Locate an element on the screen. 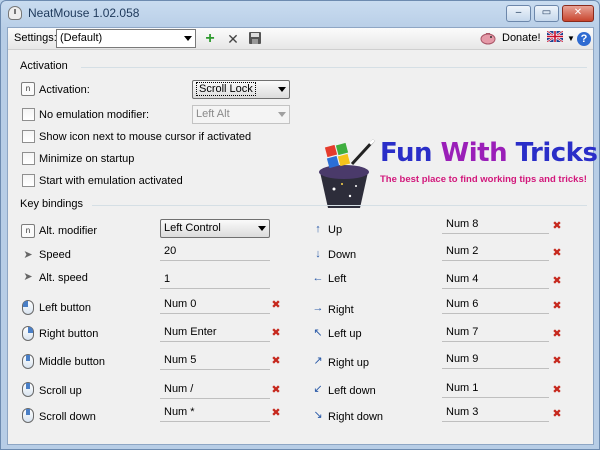 This screenshot has height=450, width=600. right-down-field: Num 3 is located at coordinates (495, 413).